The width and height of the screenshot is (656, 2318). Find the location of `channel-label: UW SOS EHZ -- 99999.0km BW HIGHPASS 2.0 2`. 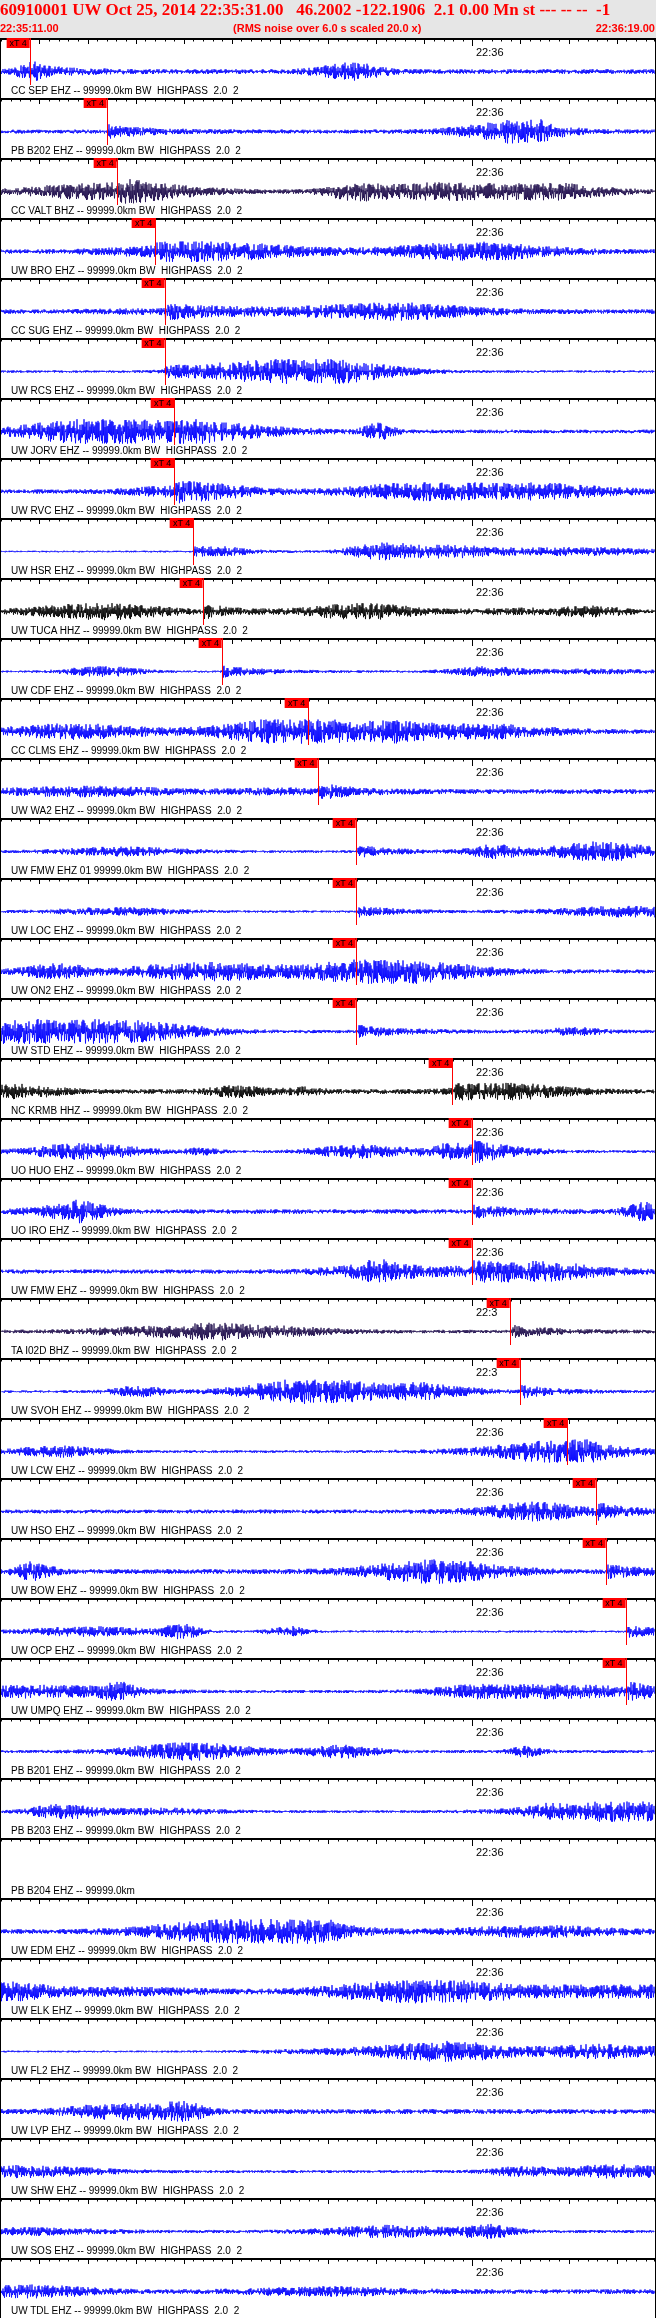

channel-label: UW SOS EHZ -- 99999.0km BW HIGHPASS 2.0 2 is located at coordinates (126, 2251).